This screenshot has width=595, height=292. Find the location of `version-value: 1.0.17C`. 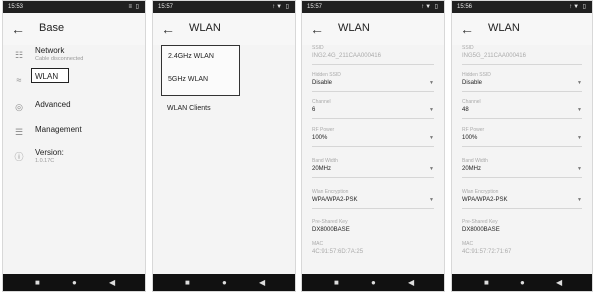

version-value: 1.0.17C is located at coordinates (45, 161).